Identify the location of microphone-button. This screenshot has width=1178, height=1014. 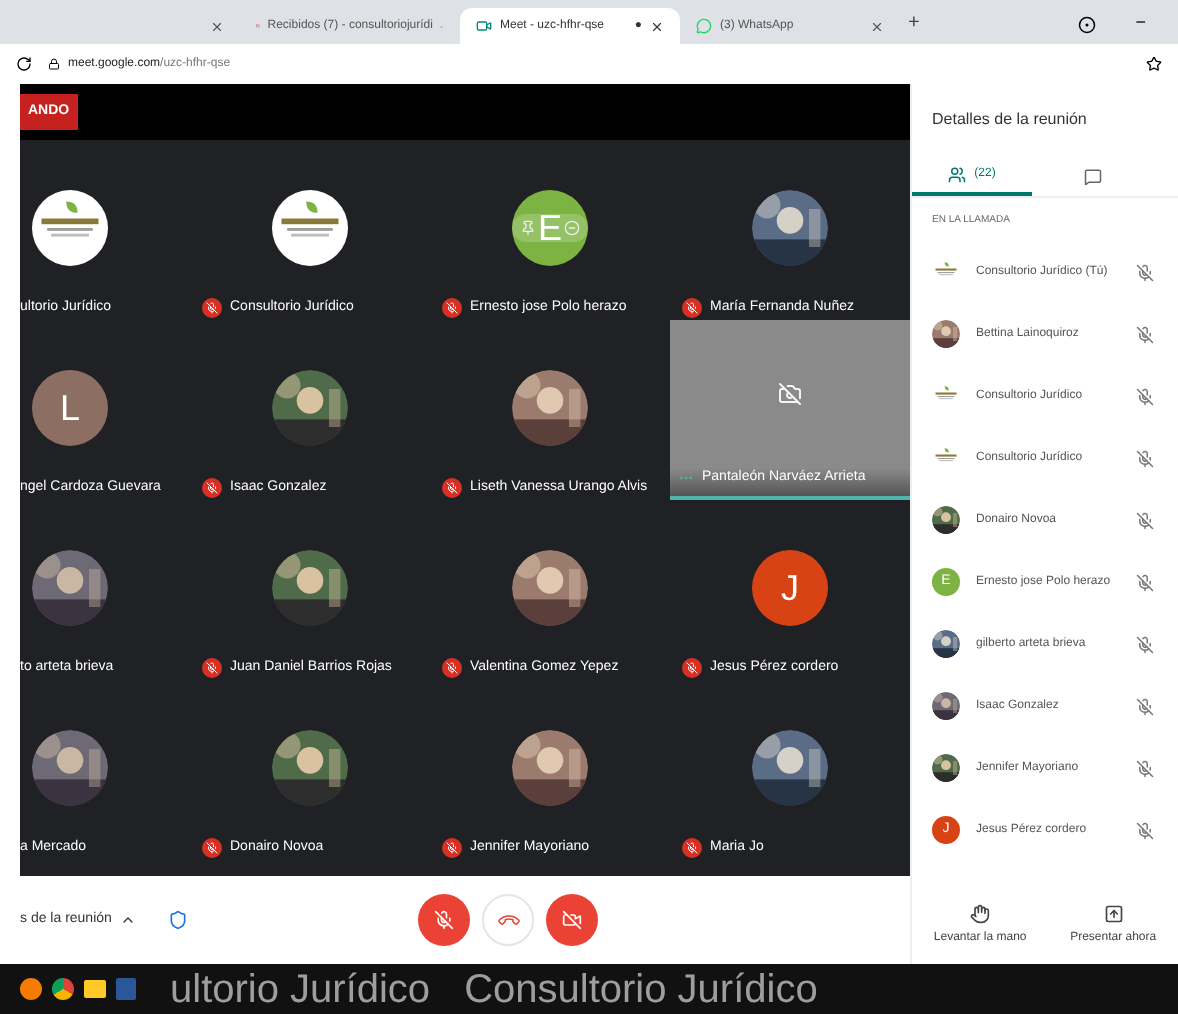
(444, 920).